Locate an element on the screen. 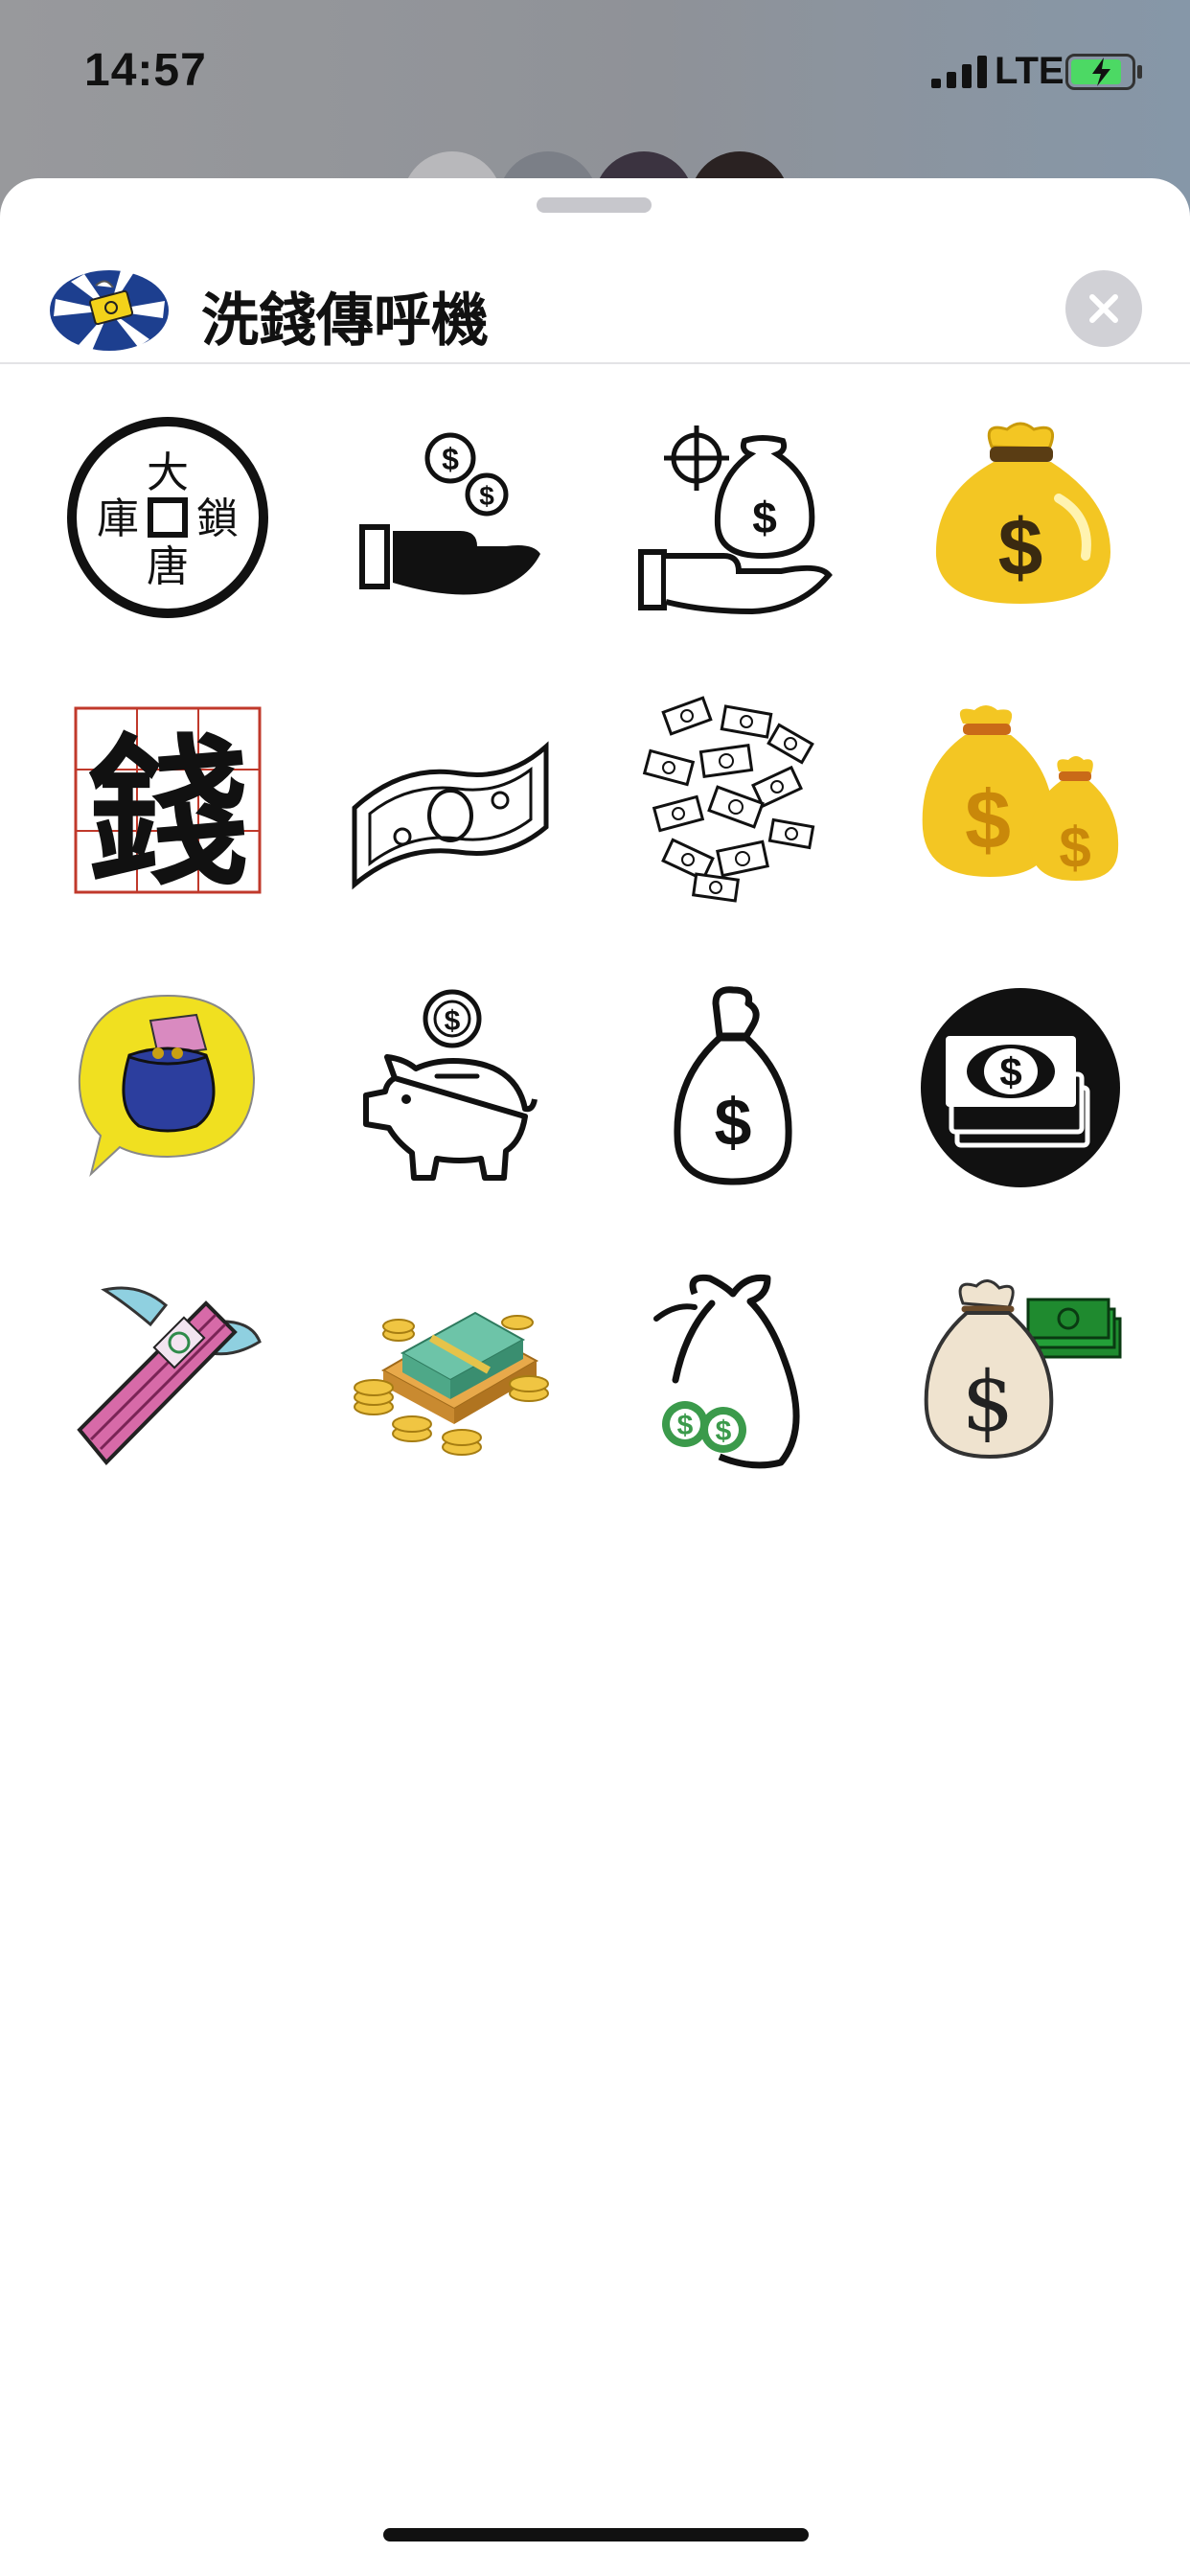  two-money-bags-sticker: $ $ is located at coordinates (1020, 800).